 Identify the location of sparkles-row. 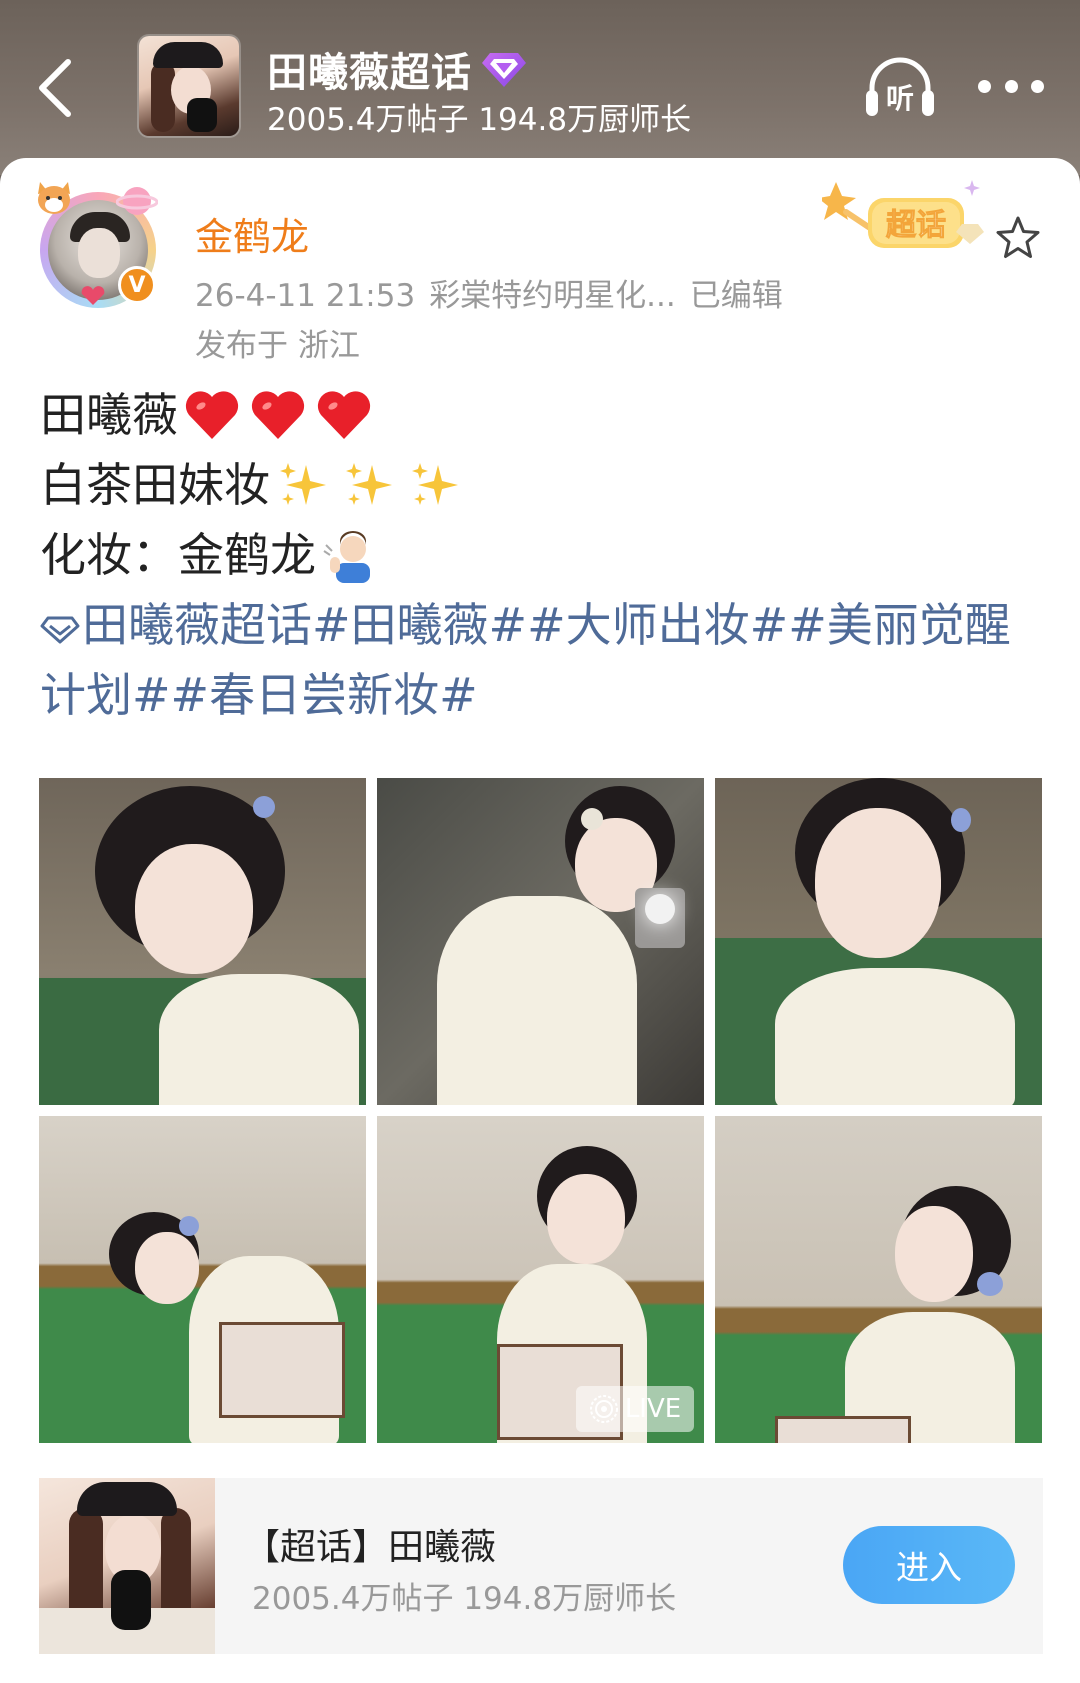
(375, 485).